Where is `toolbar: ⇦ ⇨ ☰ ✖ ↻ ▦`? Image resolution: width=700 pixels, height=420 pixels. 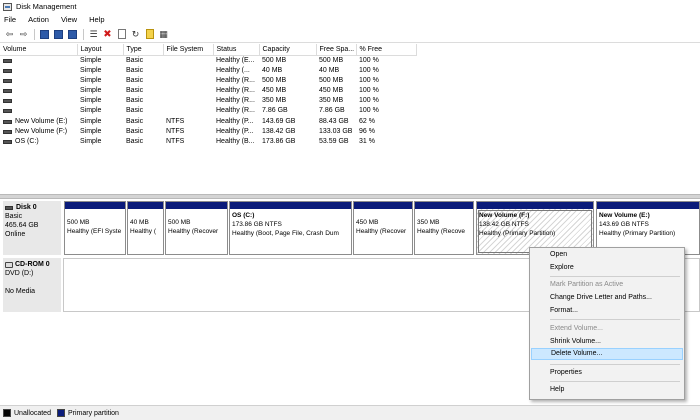
toolbar: ⇦ ⇨ ☰ ✖ ↻ ▦ is located at coordinates (350, 34).